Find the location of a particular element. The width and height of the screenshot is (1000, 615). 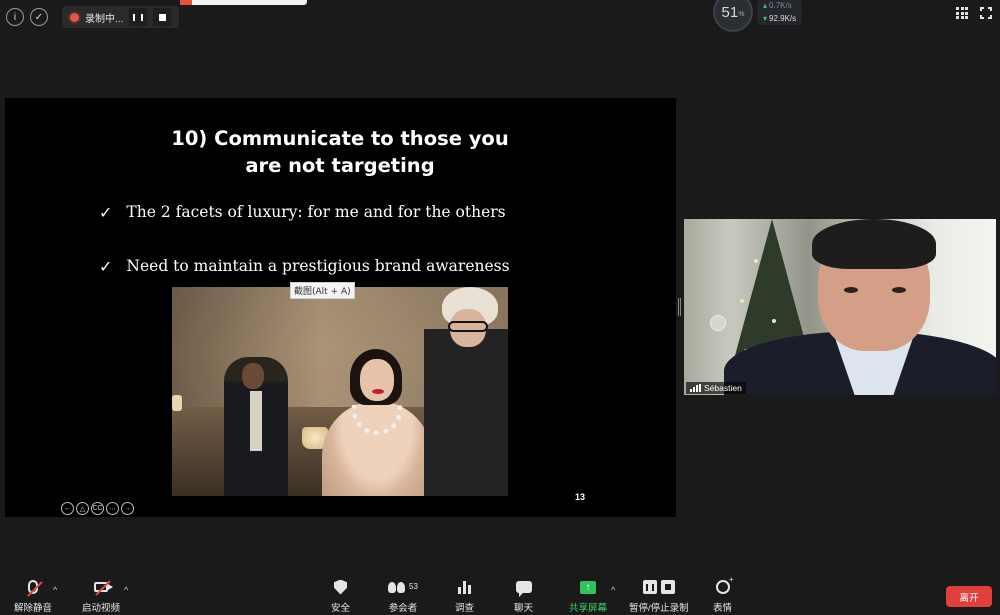

participants-label: 参会者 is located at coordinates (403, 608).